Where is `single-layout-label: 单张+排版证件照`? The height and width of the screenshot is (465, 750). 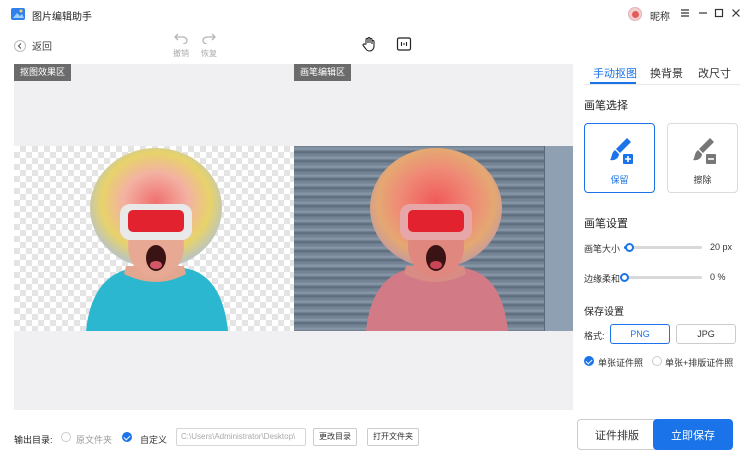
single-layout-label: 单张+排版证件照 is located at coordinates (699, 363).